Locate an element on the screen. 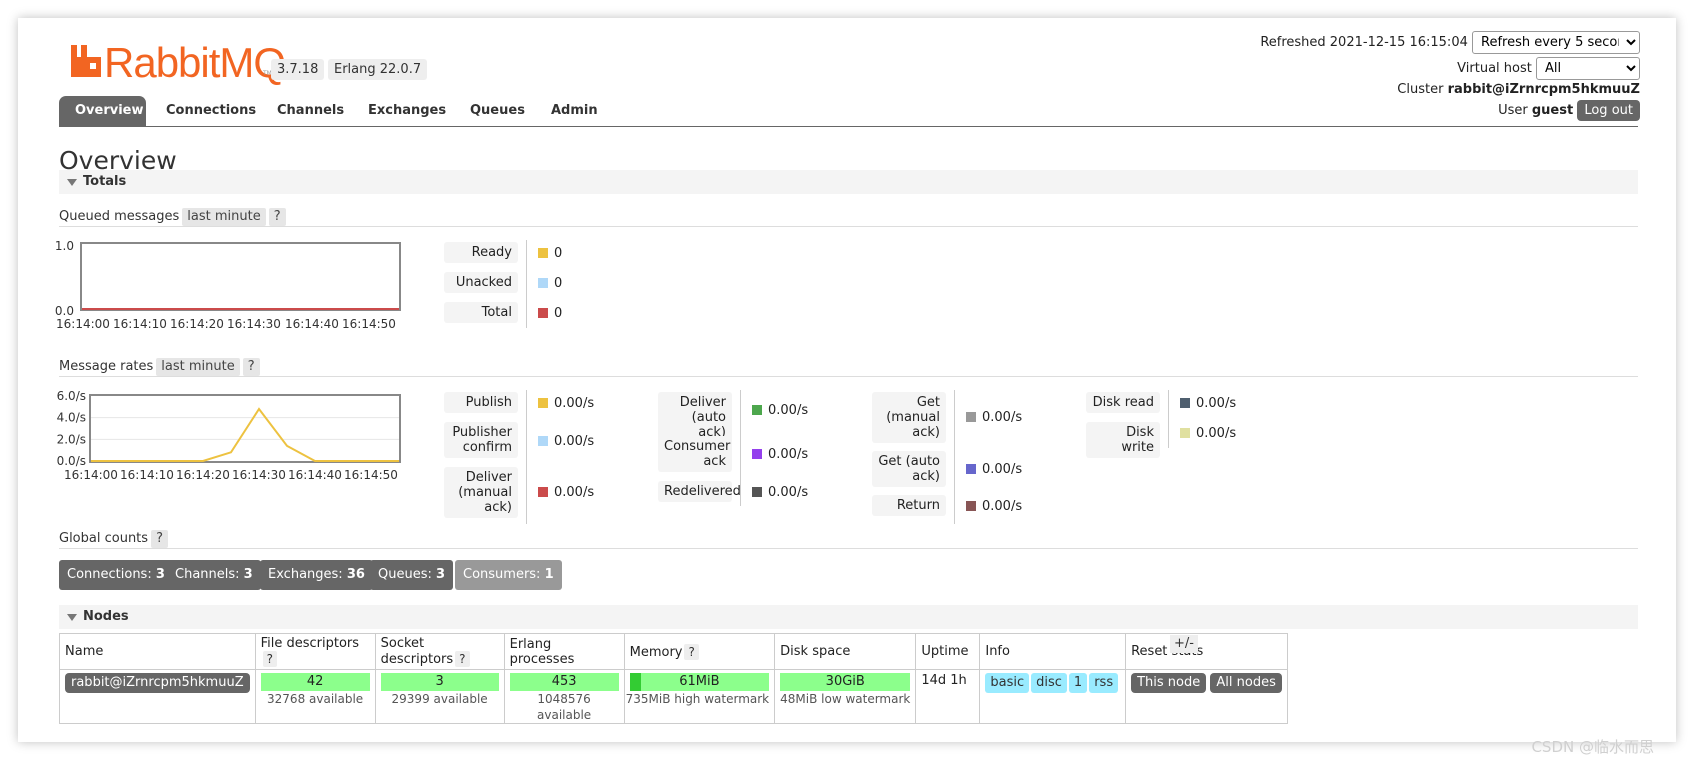 This screenshot has height=761, width=1694. legend-publish-value: 0.00/s is located at coordinates (566, 404).